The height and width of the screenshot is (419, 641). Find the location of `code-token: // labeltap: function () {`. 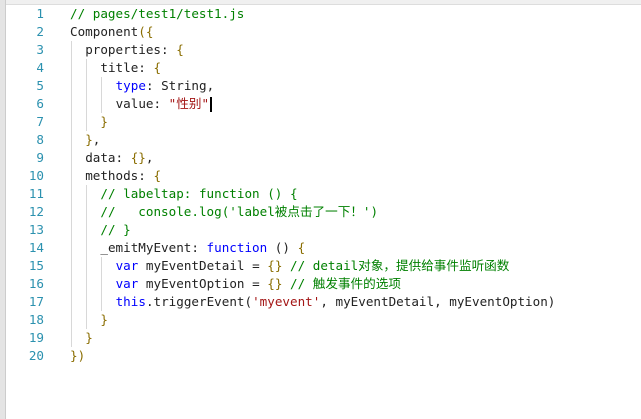

code-token: // labeltap: function () { is located at coordinates (199, 193).